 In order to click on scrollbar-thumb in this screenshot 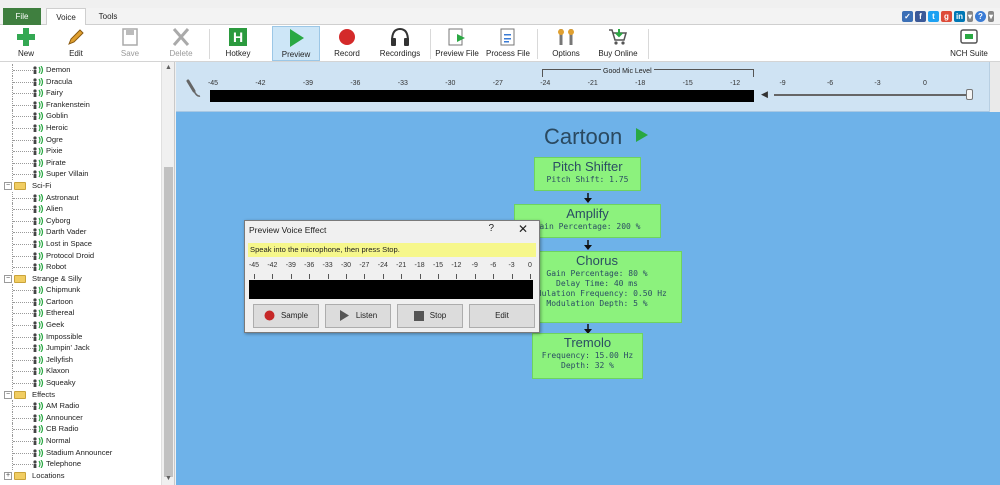, I will do `click(168, 322)`.